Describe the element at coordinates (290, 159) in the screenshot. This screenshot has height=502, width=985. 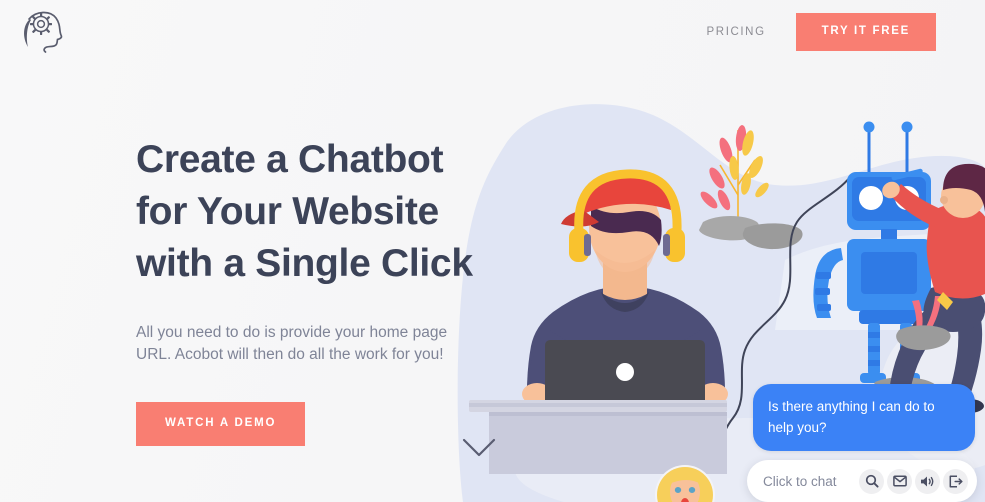
I see `headline-line-1: Create a Chatbot` at that location.